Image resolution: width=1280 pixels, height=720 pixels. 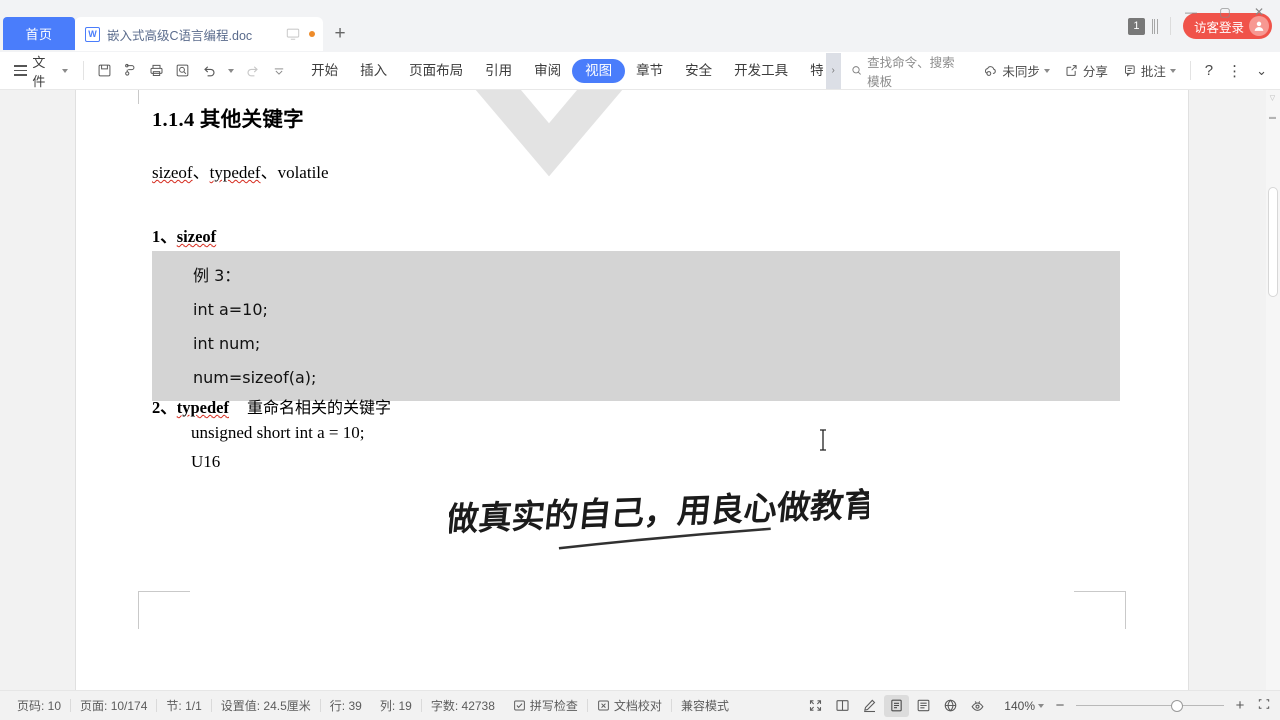 I want to click on tab-anquan: 安全, so click(x=698, y=71).